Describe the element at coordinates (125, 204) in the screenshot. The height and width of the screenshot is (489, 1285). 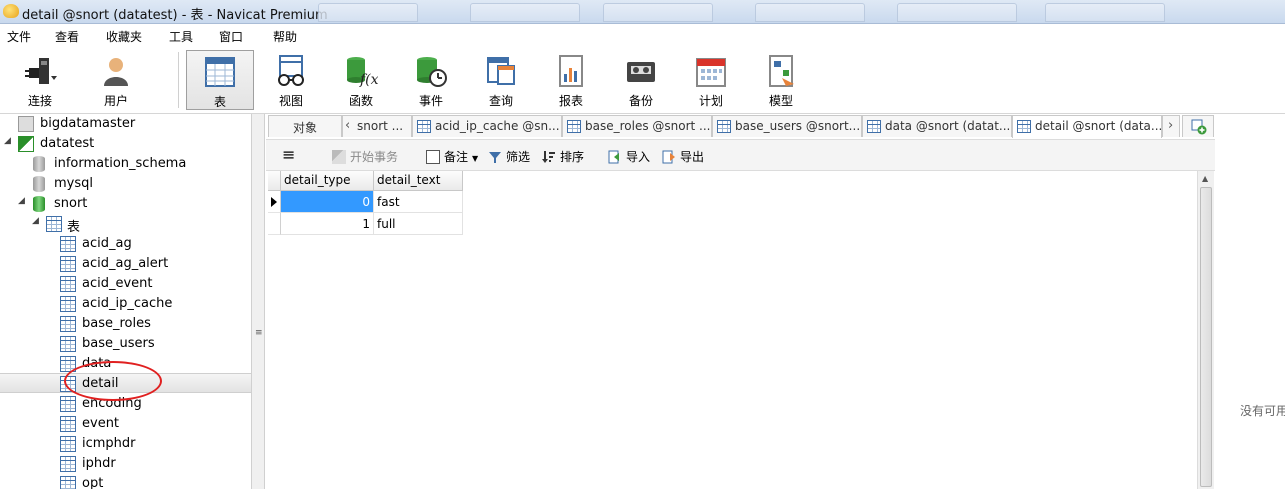
I see `tree-item-snort: ◢ snort` at that location.